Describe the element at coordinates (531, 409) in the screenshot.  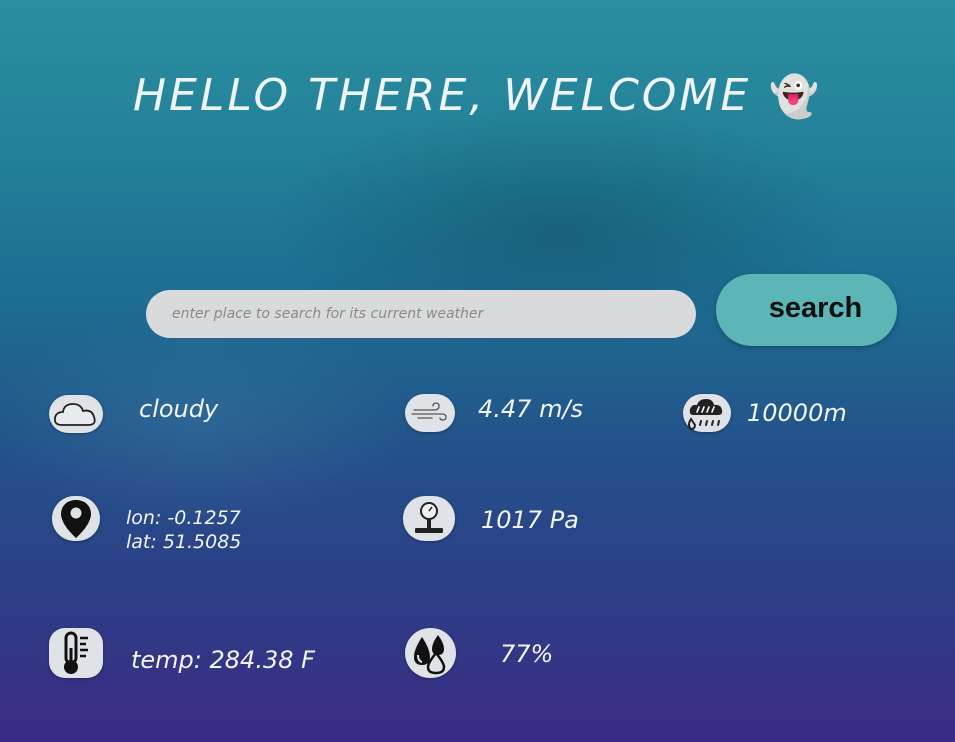
I see `wind-speed-text: 4.47 m/s` at that location.